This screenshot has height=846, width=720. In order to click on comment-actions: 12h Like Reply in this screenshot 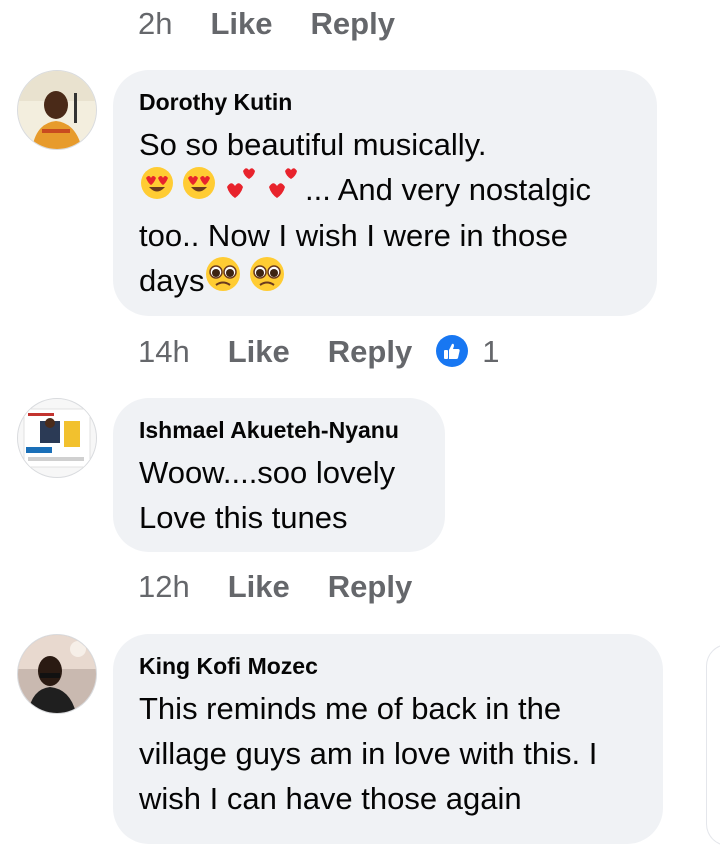, I will do `click(275, 586)`.